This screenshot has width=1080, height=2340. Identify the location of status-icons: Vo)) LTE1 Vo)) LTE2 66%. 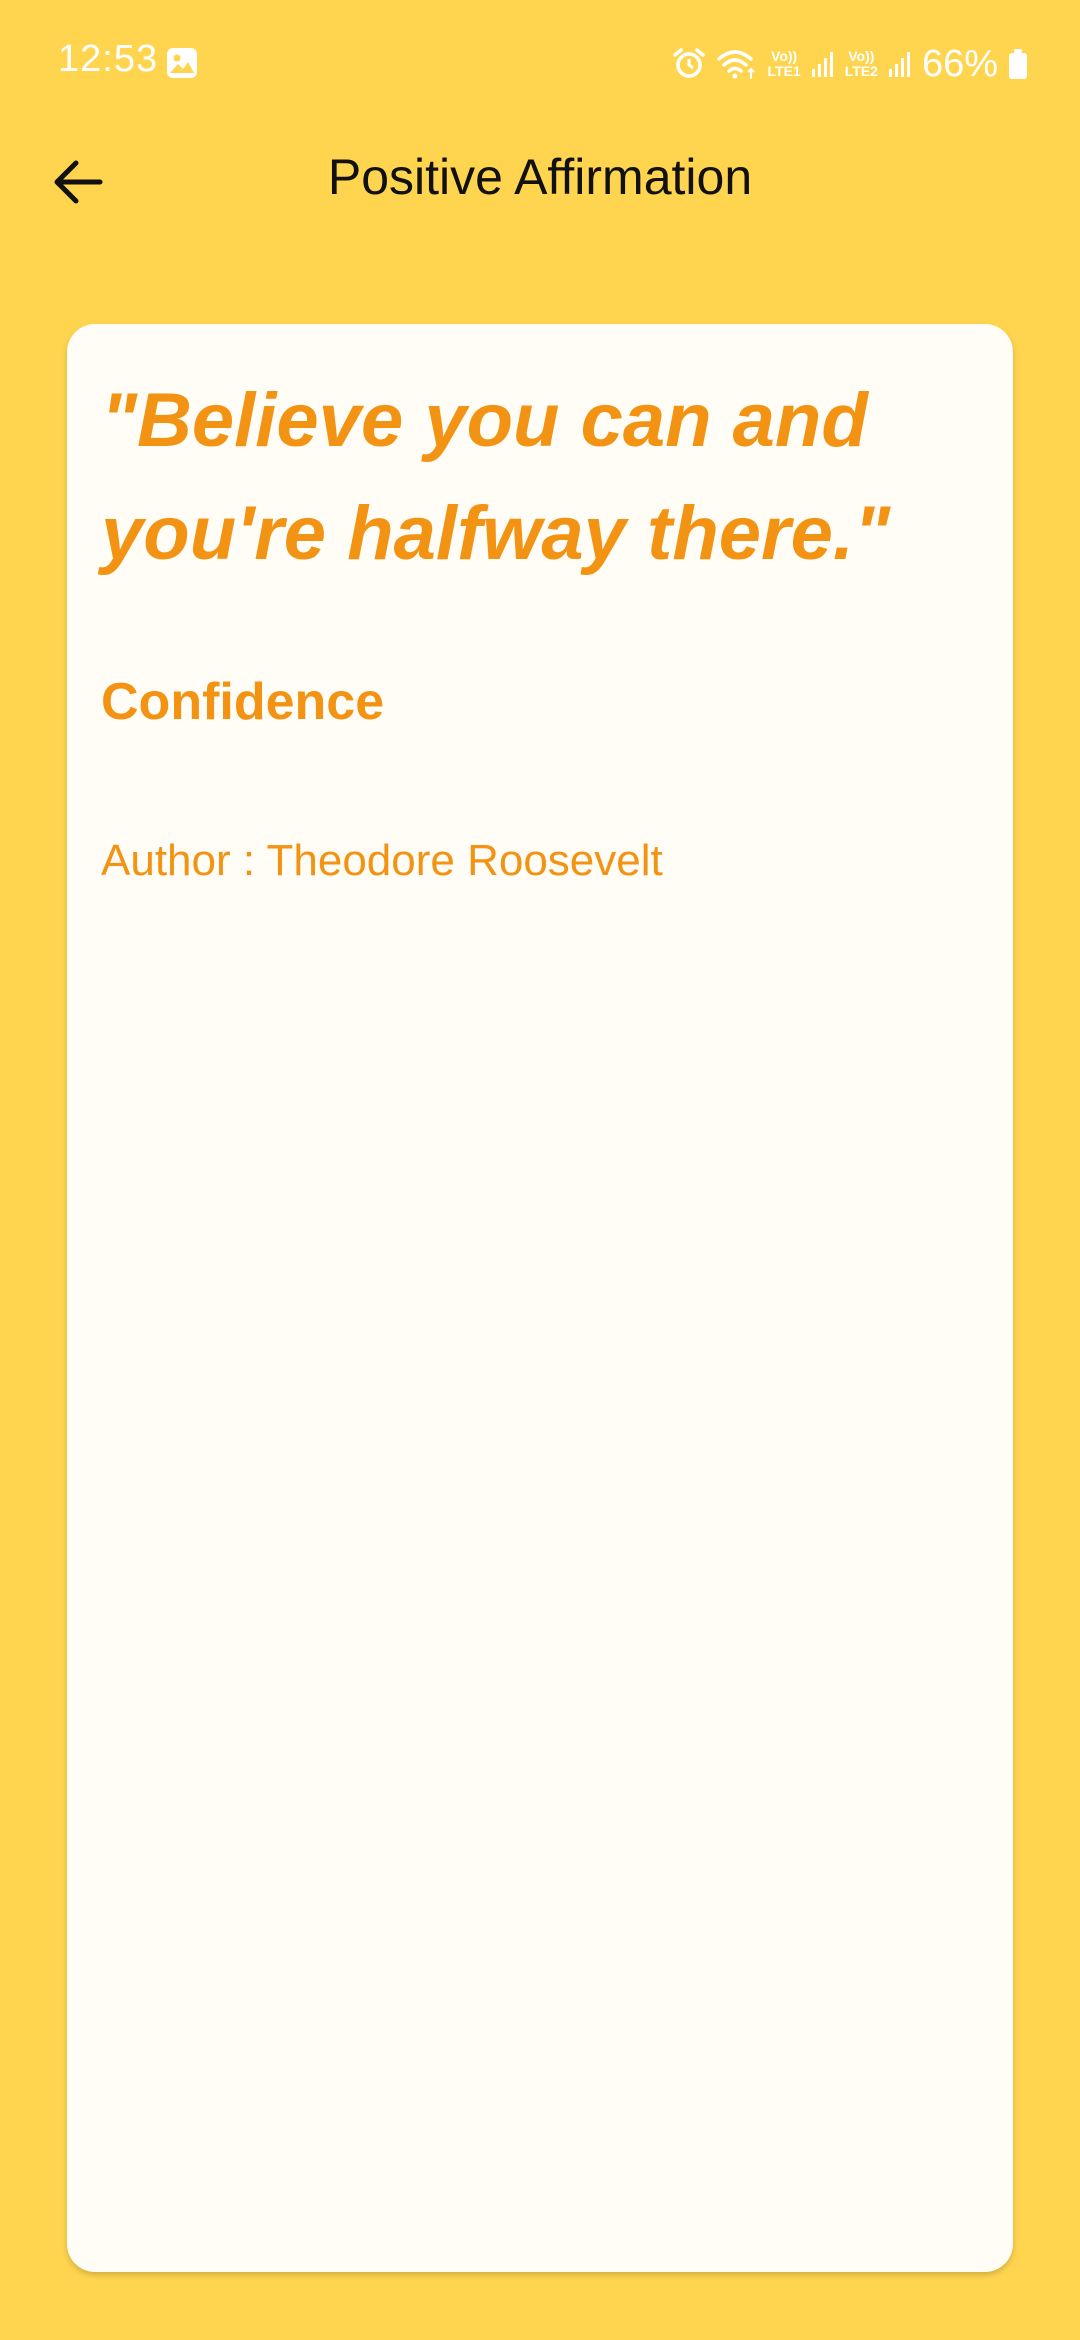
(850, 64).